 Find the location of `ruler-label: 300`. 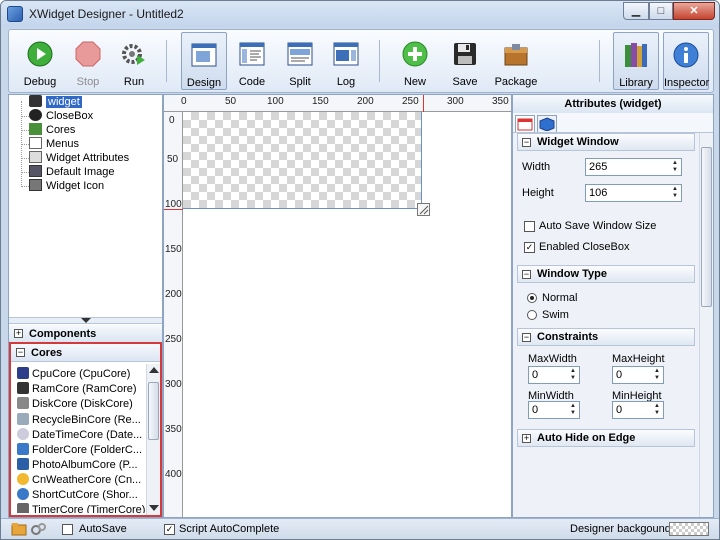

ruler-label: 300 is located at coordinates (173, 384).